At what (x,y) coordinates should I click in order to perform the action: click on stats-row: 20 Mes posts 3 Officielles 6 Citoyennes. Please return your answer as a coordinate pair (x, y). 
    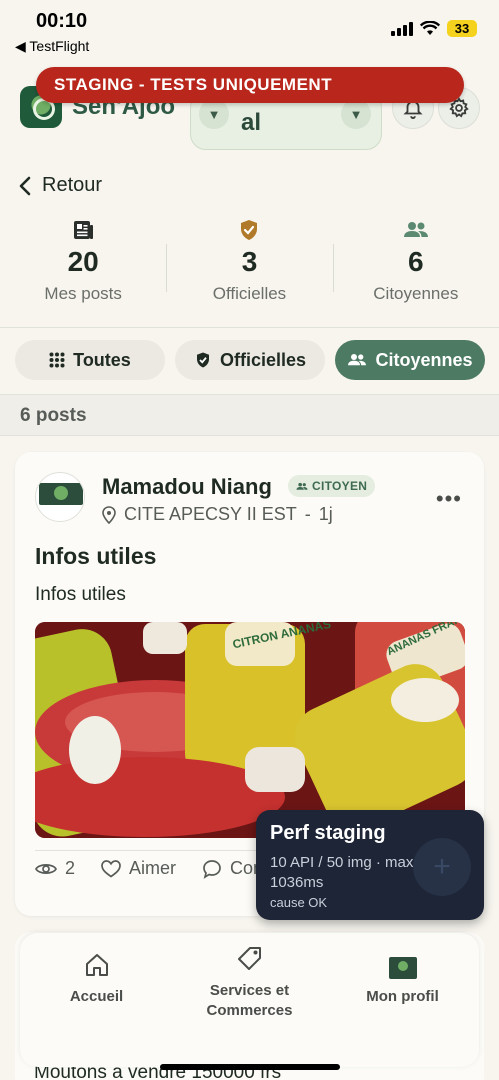
    Looking at the image, I should click on (249, 273).